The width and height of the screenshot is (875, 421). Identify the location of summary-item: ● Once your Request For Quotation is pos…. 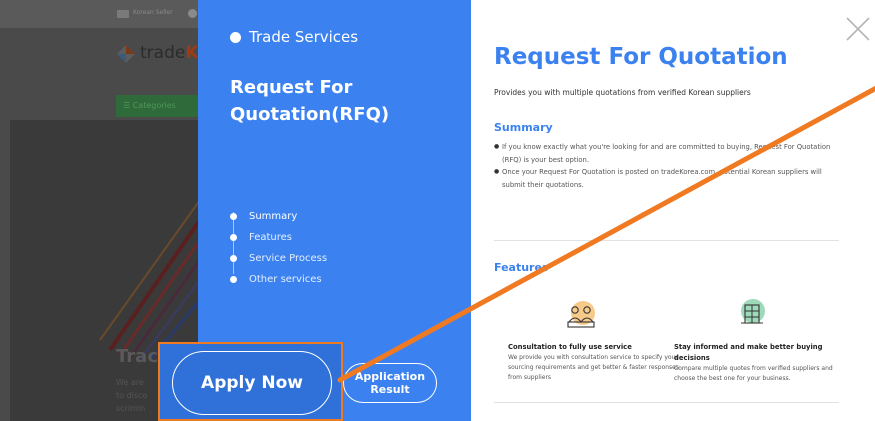
(669, 178).